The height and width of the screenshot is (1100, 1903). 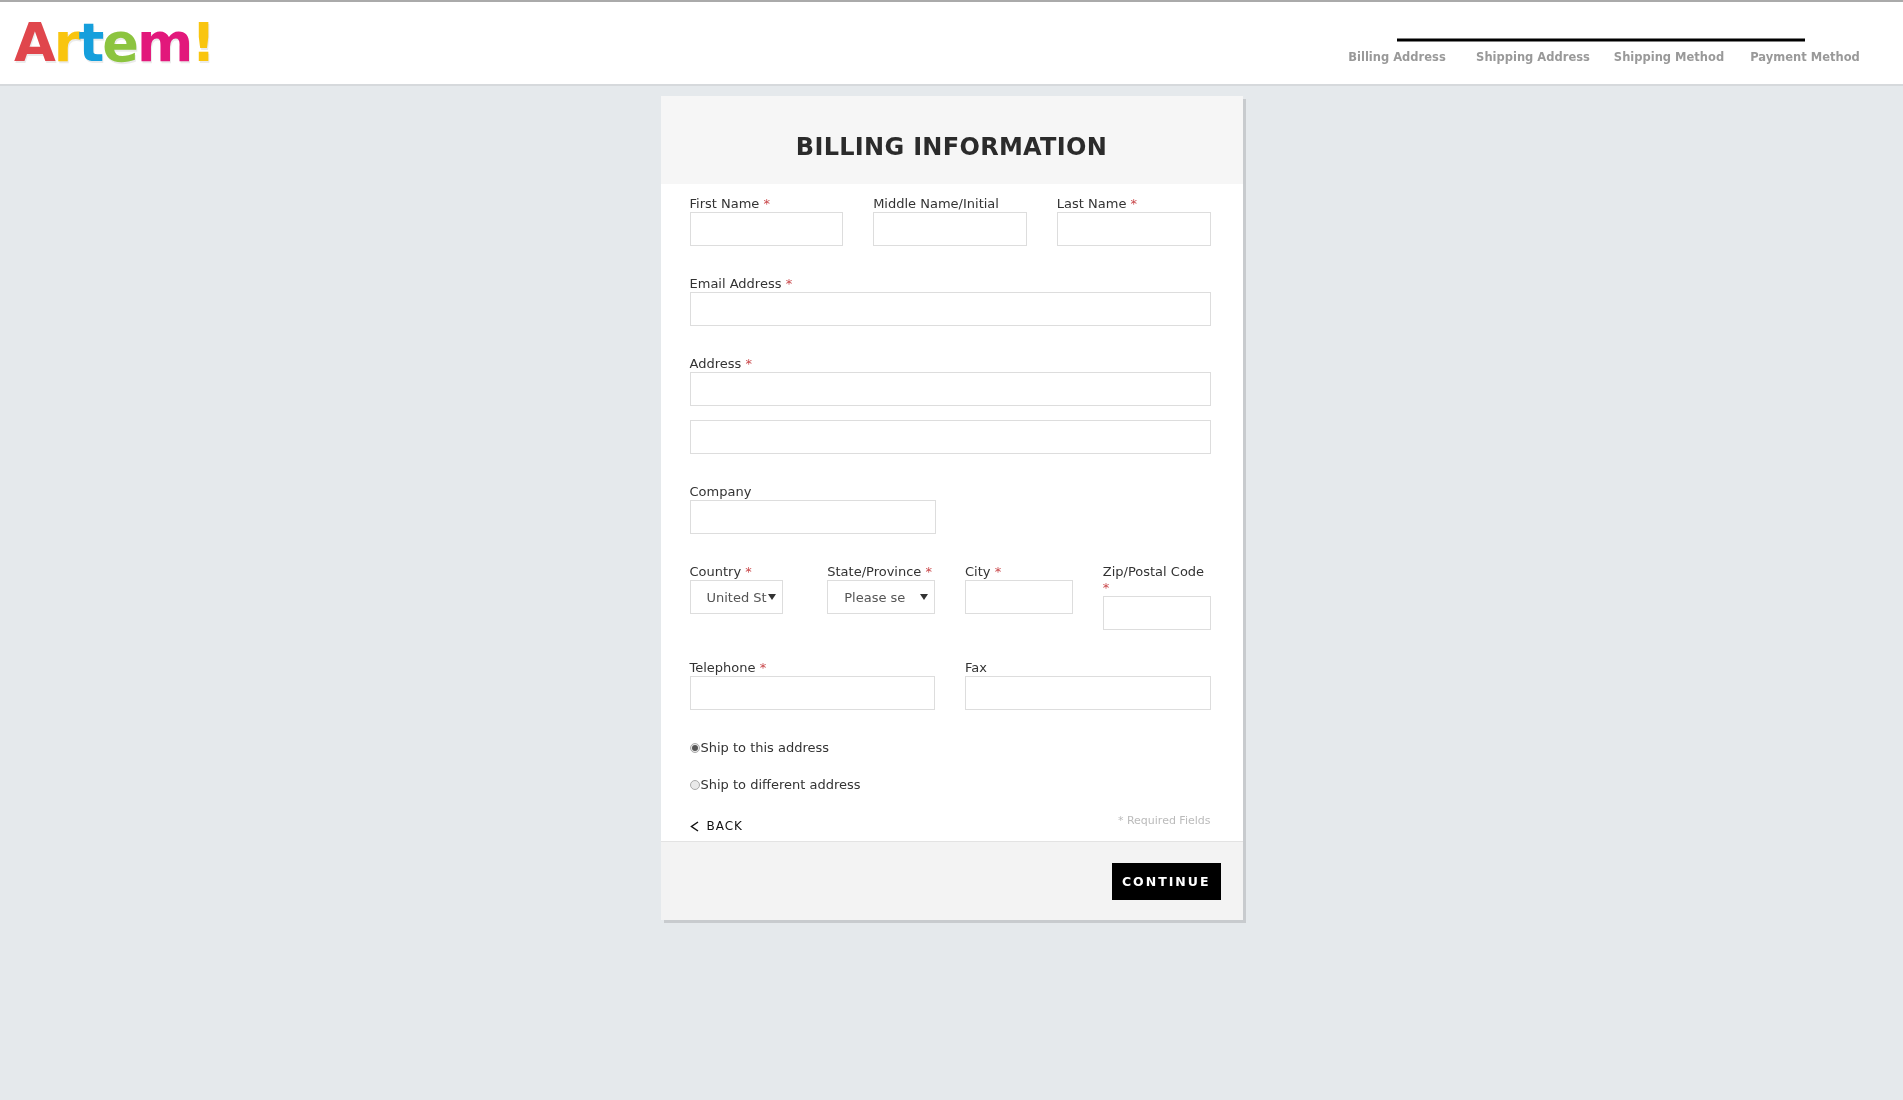 I want to click on field-label: Telephone *, so click(x=728, y=668).